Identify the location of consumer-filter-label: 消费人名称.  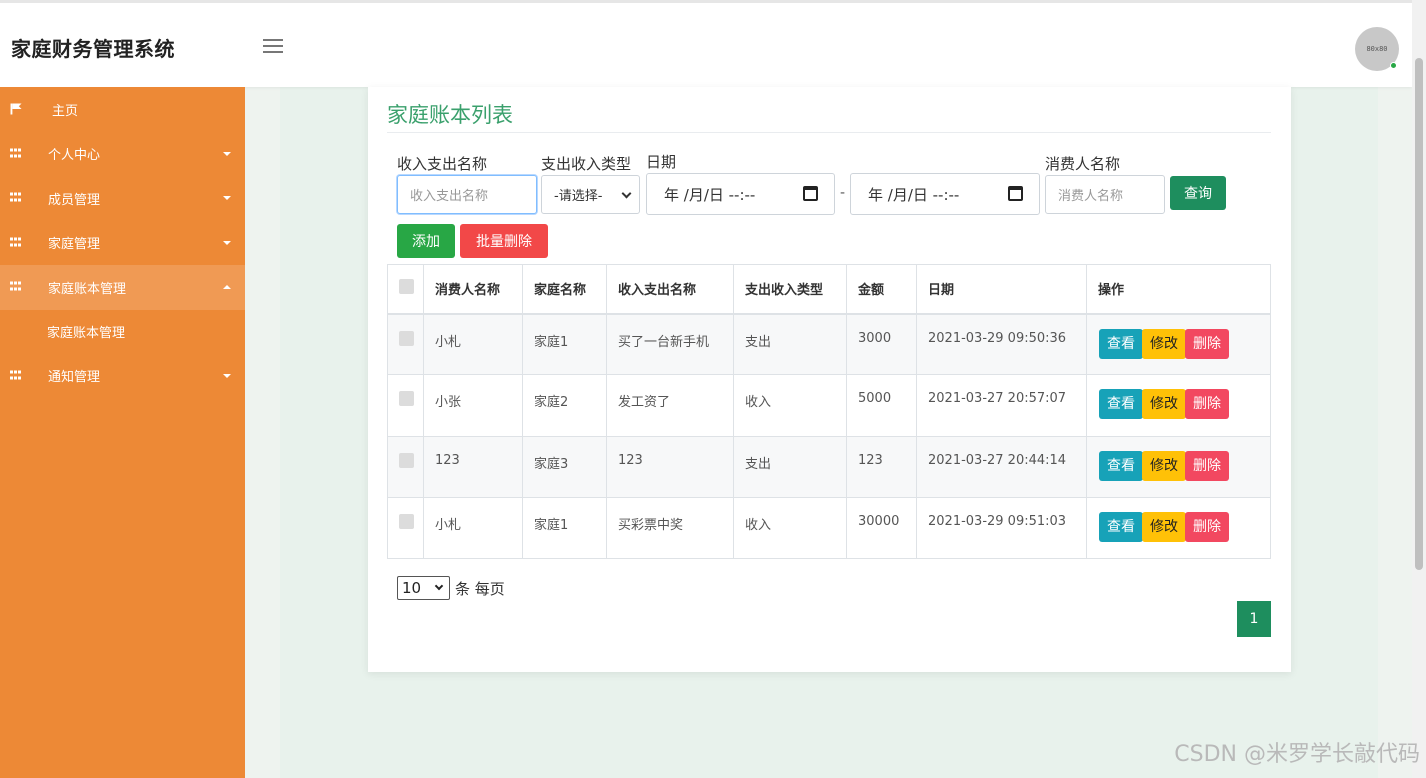
(1083, 164).